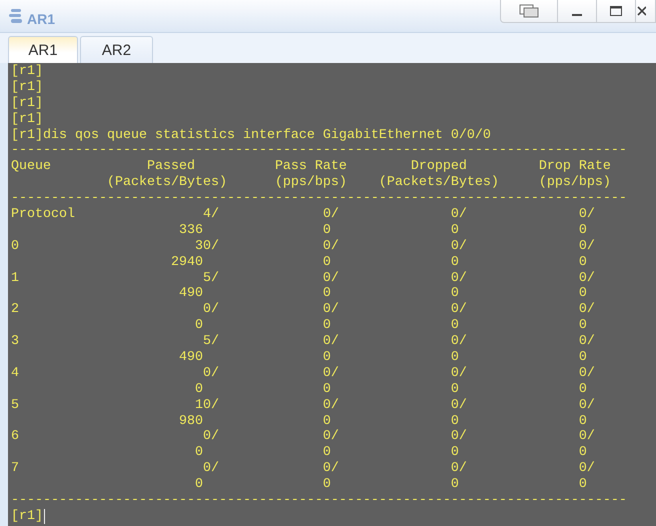  What do you see at coordinates (43, 49) in the screenshot?
I see `tab: AR1` at bounding box center [43, 49].